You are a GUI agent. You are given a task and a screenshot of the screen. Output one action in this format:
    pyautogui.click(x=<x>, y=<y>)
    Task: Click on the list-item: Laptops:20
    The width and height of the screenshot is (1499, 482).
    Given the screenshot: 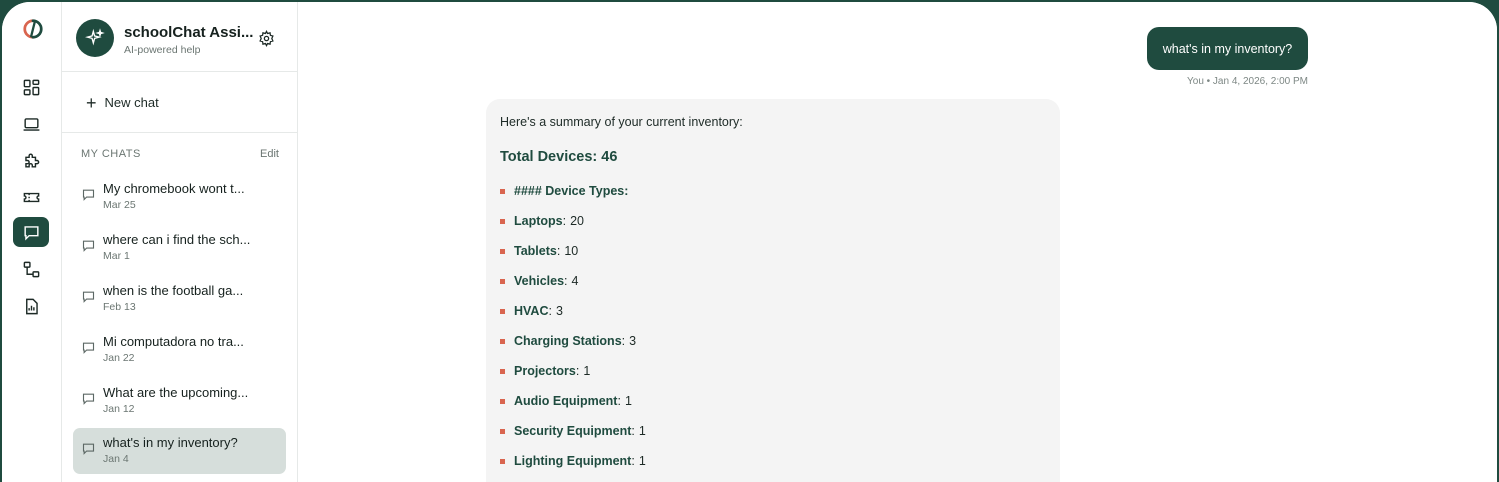 What is the action you would take?
    pyautogui.click(x=773, y=221)
    